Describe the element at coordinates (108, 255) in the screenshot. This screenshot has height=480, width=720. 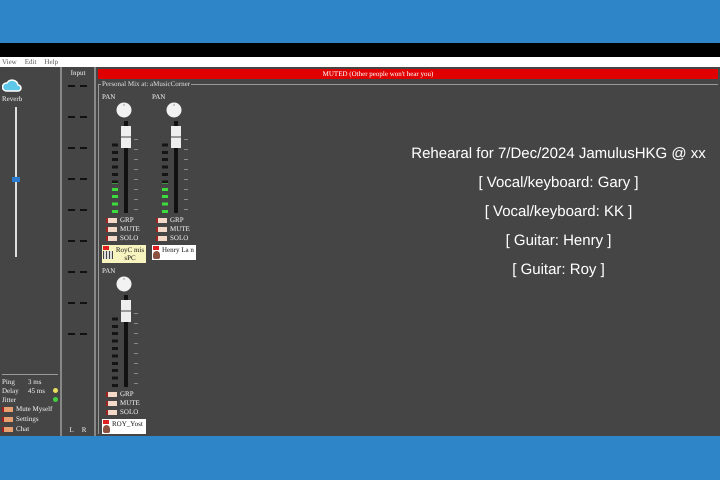
I see `keyboard-icon` at that location.